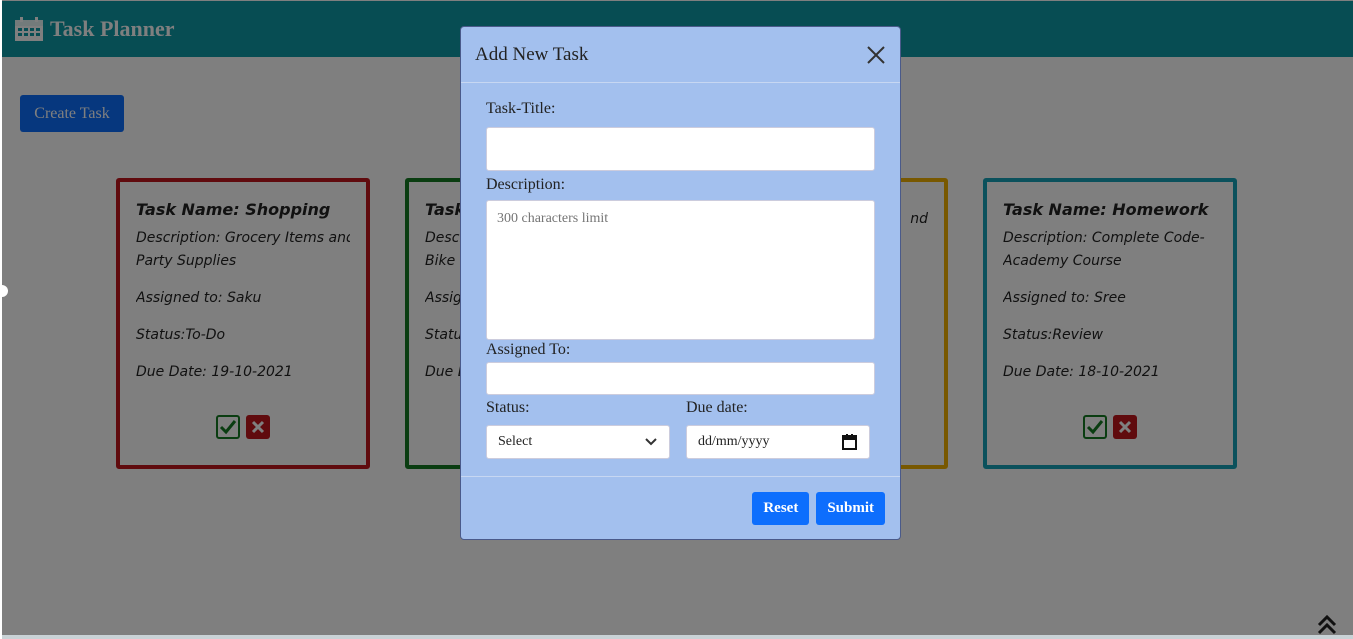 The width and height of the screenshot is (1353, 639). What do you see at coordinates (532, 54) in the screenshot?
I see `modal-title: Add New Task` at bounding box center [532, 54].